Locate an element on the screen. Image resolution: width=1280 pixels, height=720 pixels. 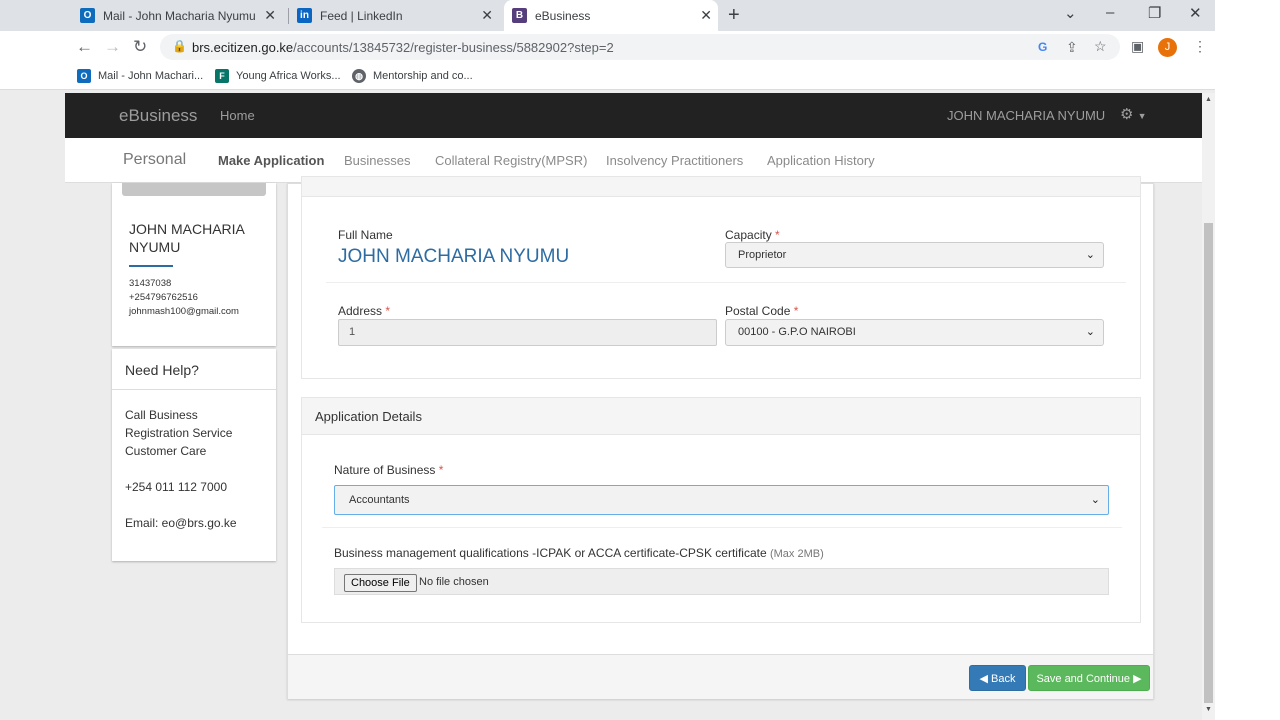
tab-title: Feed | LinkedIn is located at coordinates (361, 15).